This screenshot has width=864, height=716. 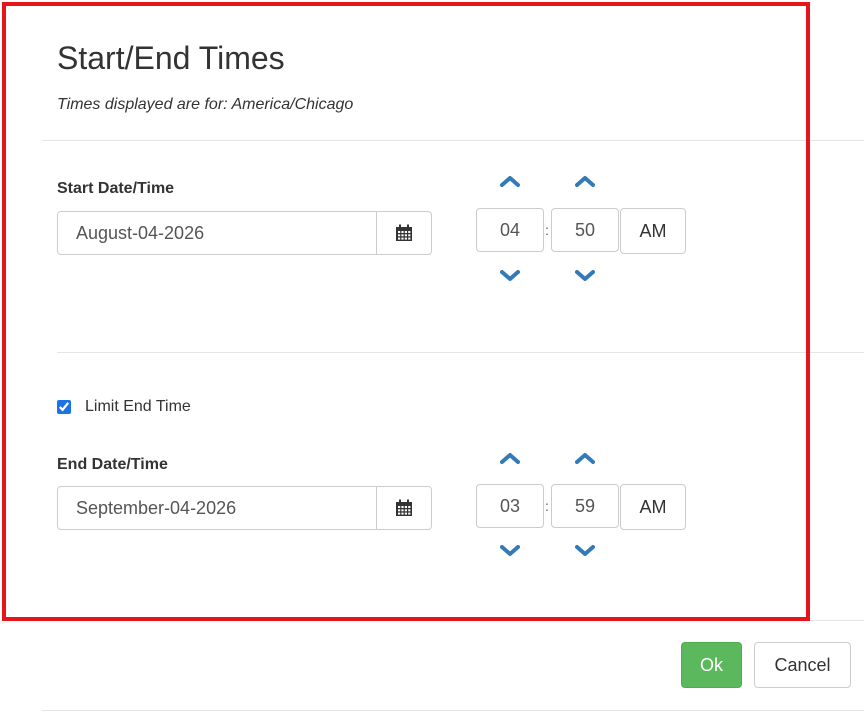 I want to click on end-date-input, so click(x=217, y=508).